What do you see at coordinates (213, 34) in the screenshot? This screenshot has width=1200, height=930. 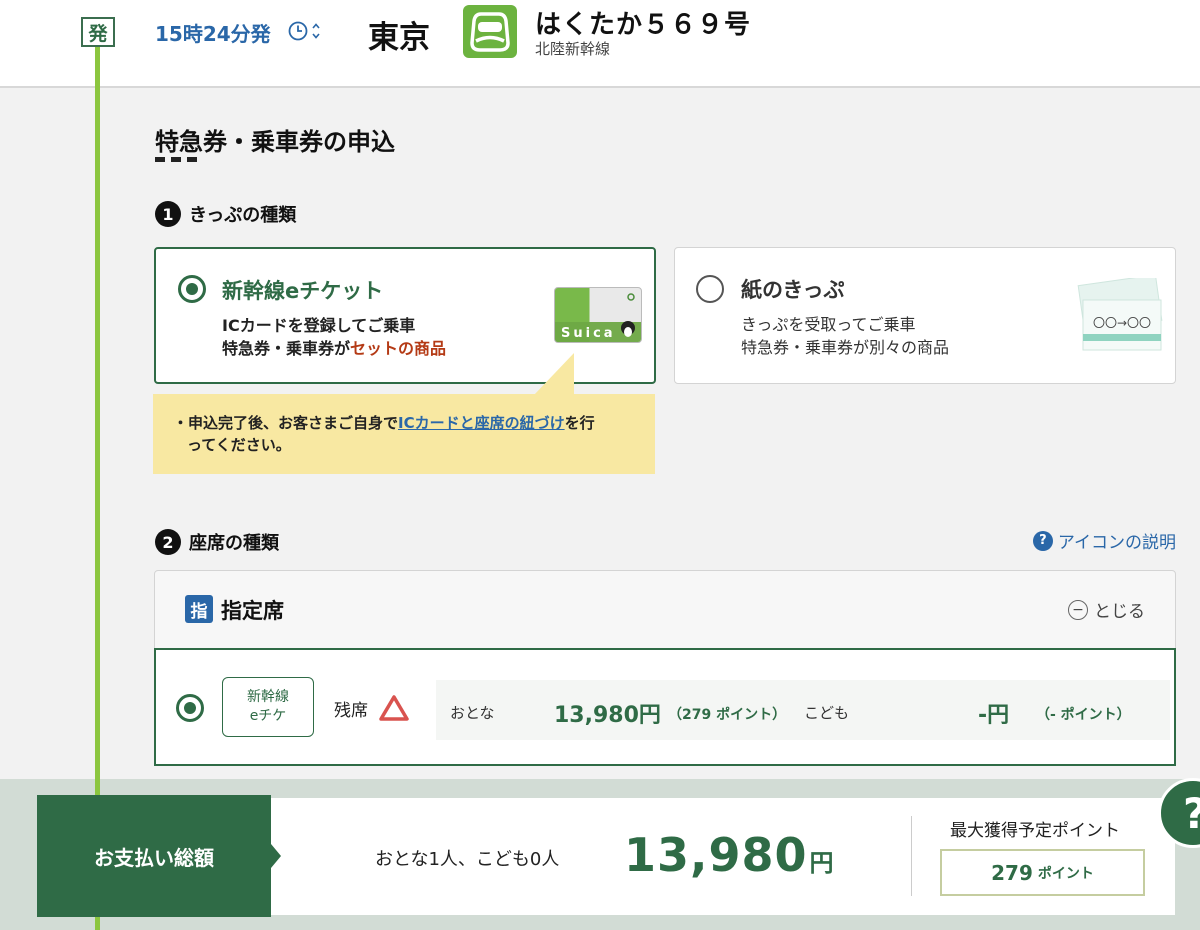 I see `departure-time: 15時24分発` at bounding box center [213, 34].